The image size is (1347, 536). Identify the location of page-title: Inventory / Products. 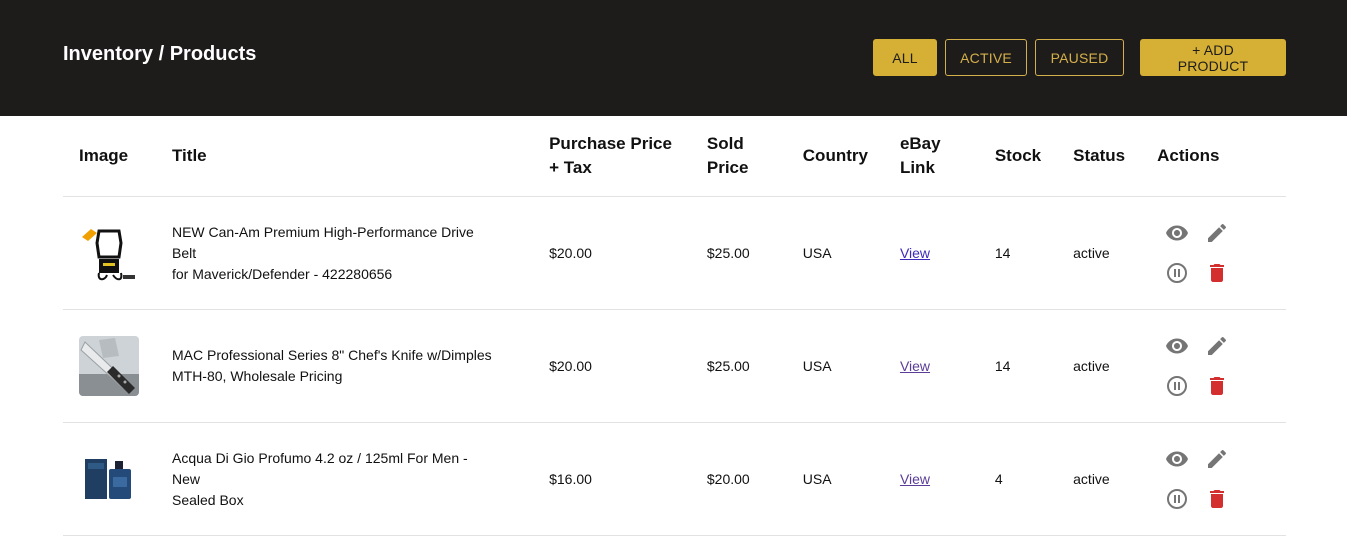
(160, 54).